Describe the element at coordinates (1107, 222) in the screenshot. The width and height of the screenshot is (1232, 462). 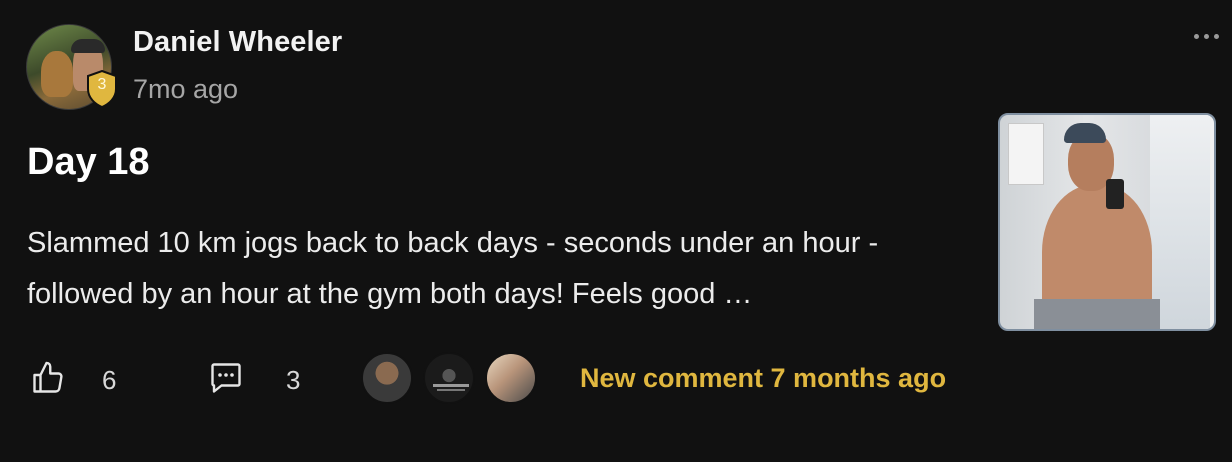
I see `post-image-thumbnail` at that location.